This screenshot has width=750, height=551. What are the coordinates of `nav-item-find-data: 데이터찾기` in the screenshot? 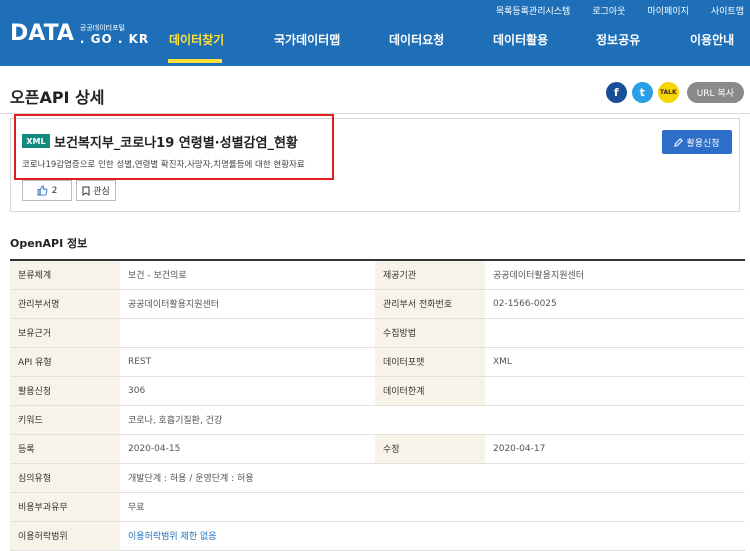 It's located at (196, 39).